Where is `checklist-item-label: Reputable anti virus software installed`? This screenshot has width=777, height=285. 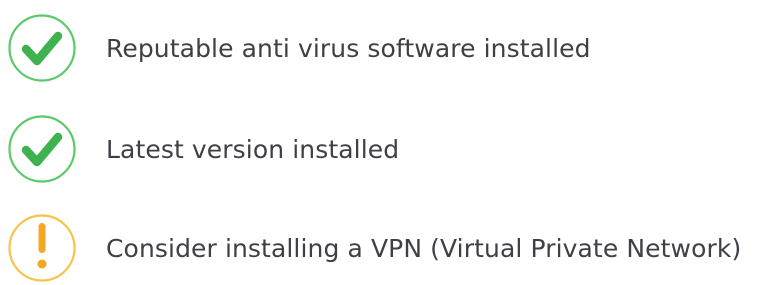 checklist-item-label: Reputable anti virus software installed is located at coordinates (348, 48).